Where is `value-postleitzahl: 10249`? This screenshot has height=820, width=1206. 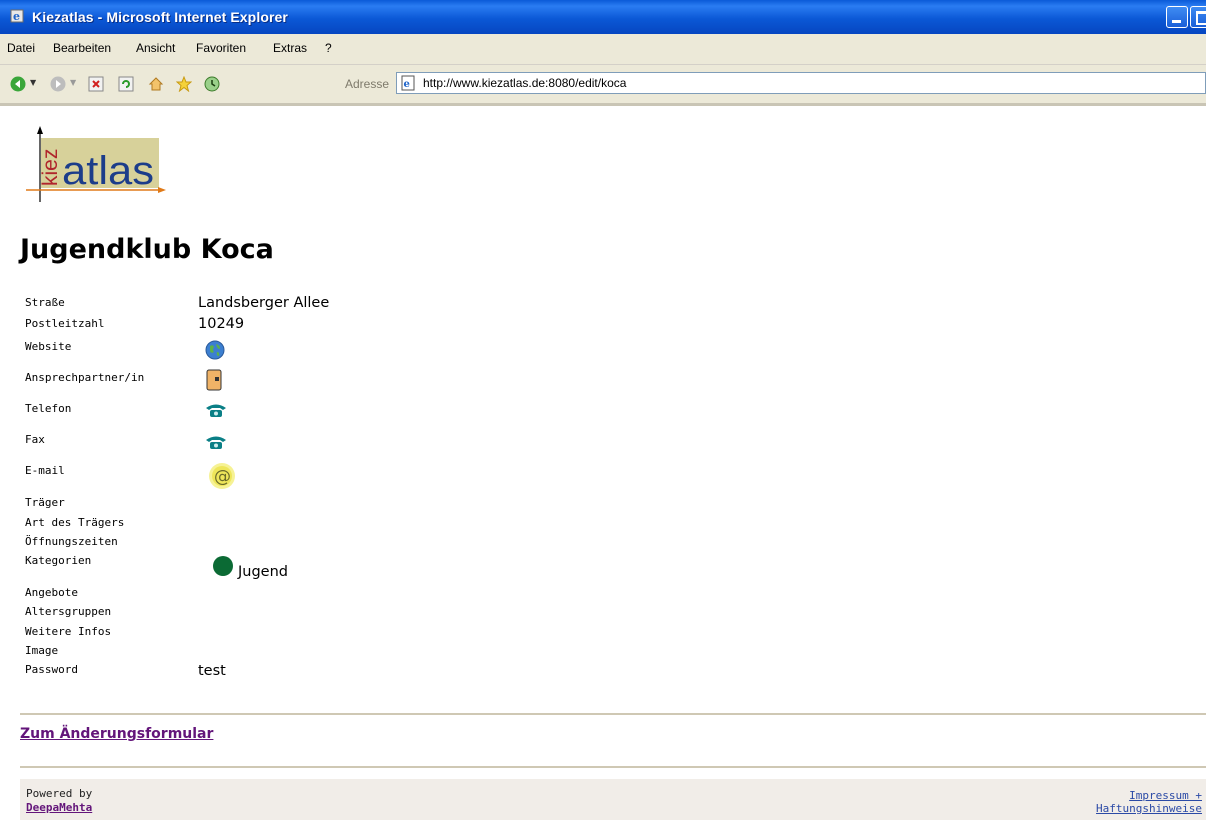 value-postleitzahl: 10249 is located at coordinates (221, 324).